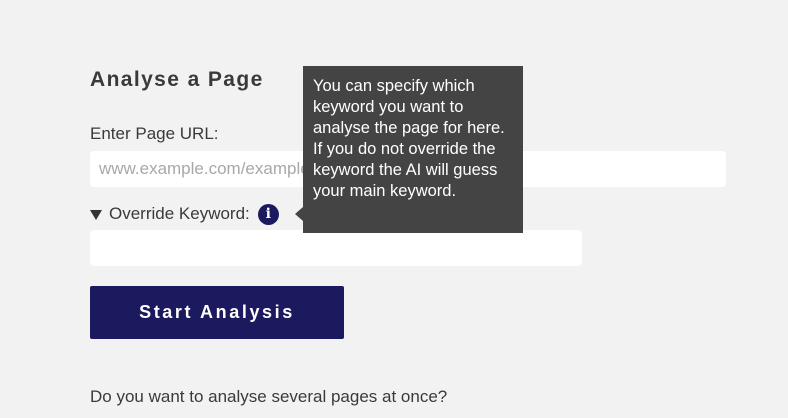 The width and height of the screenshot is (788, 418). What do you see at coordinates (96, 214) in the screenshot?
I see `triangle-down-icon` at bounding box center [96, 214].